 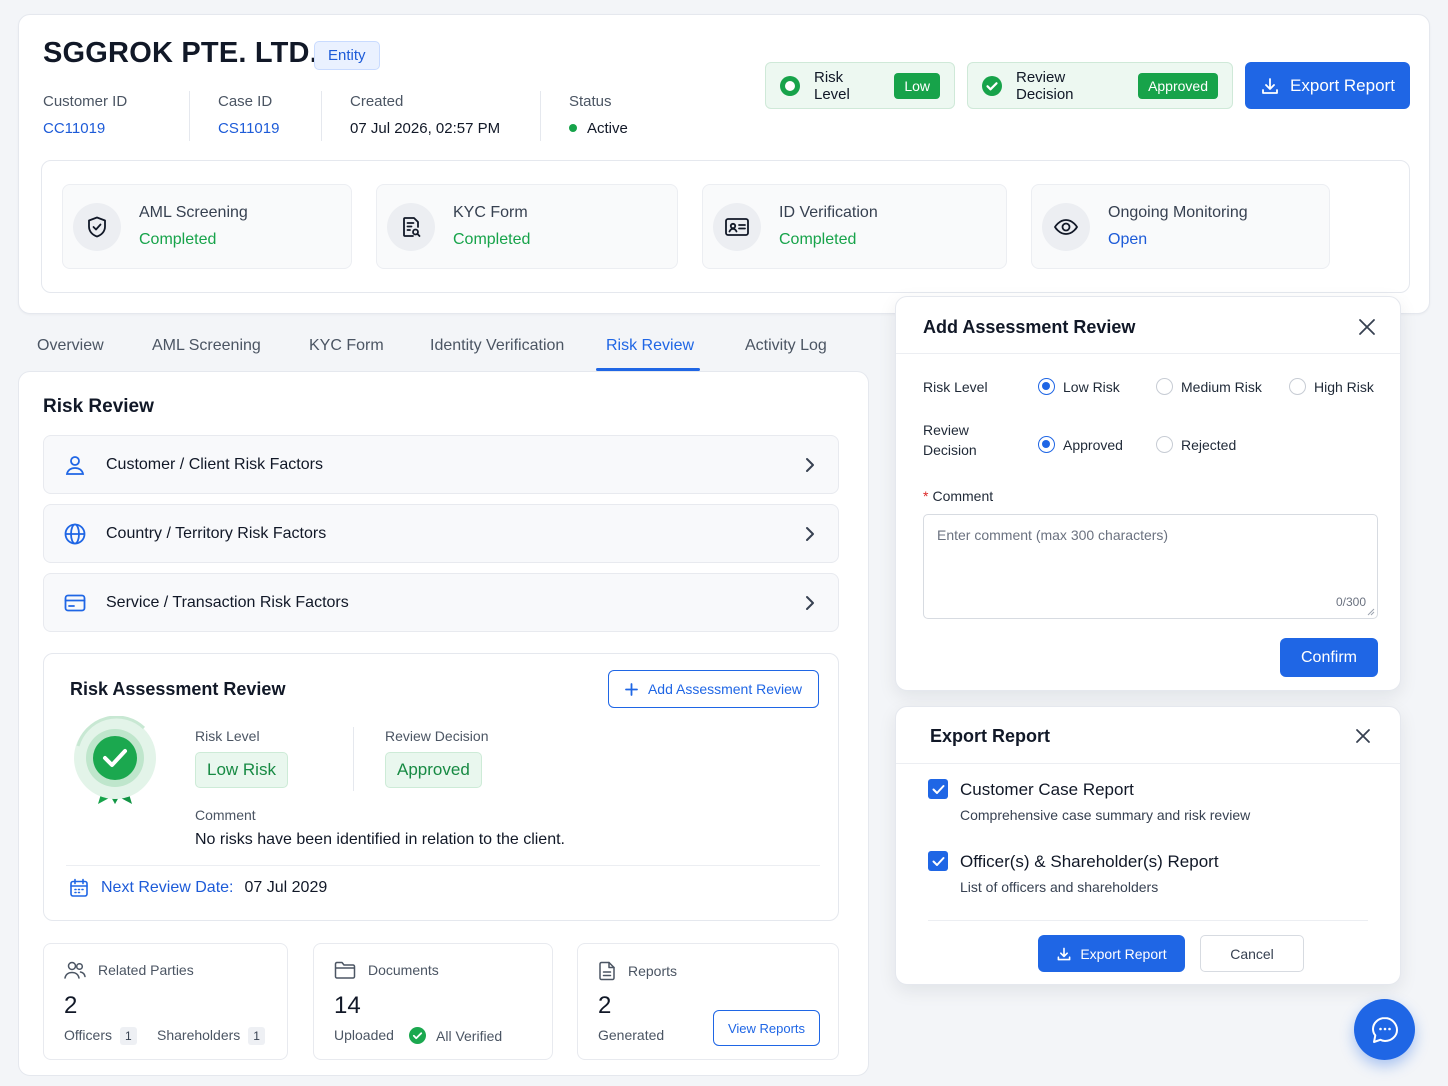 I want to click on factor-label: Country / Territory Risk Factors, so click(x=216, y=533).